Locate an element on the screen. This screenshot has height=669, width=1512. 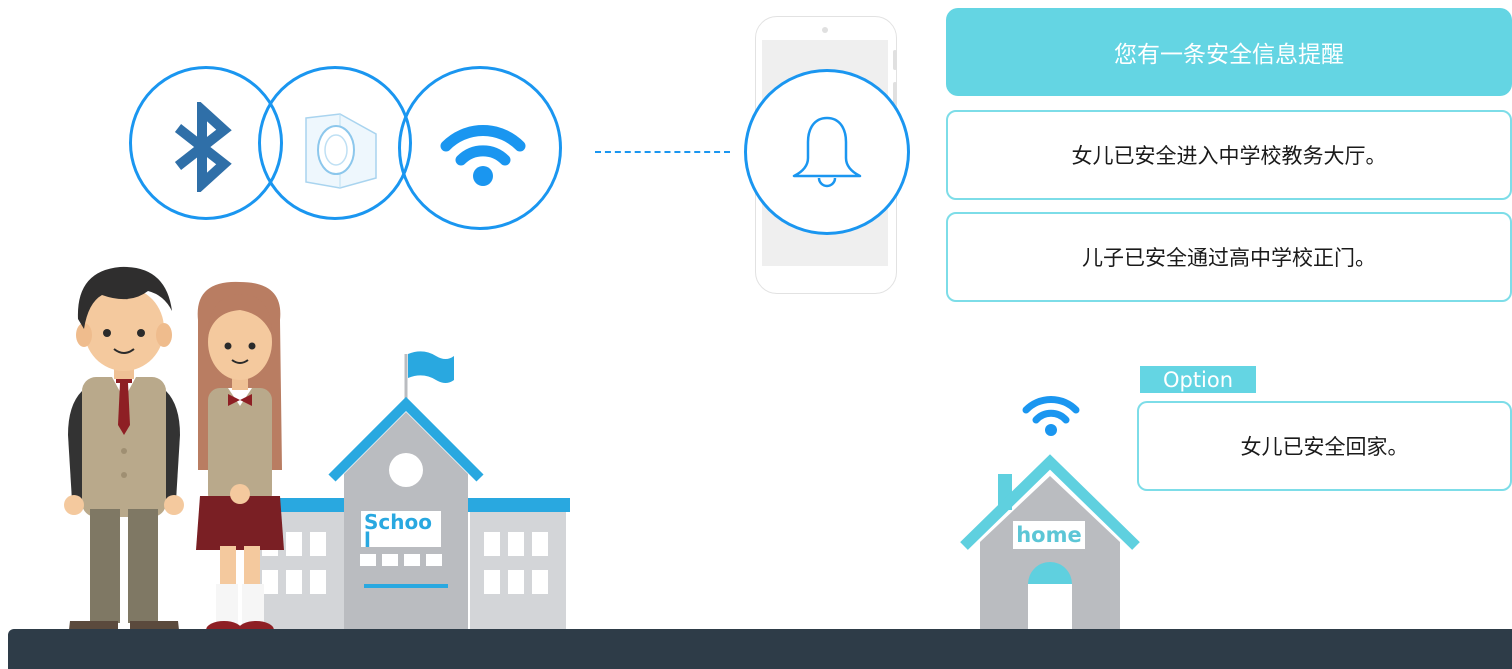
message-card-daughter-hall: 女儿已安全进入中学校教务大厅。 is located at coordinates (1229, 155).